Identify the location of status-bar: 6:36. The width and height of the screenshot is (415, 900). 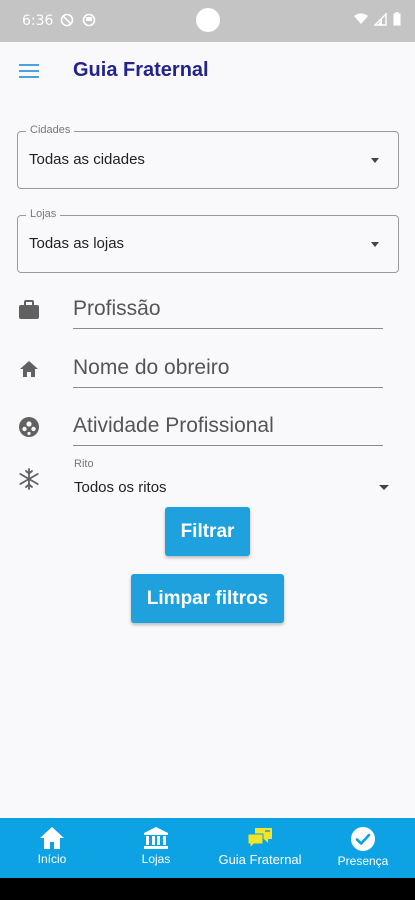
(207, 21).